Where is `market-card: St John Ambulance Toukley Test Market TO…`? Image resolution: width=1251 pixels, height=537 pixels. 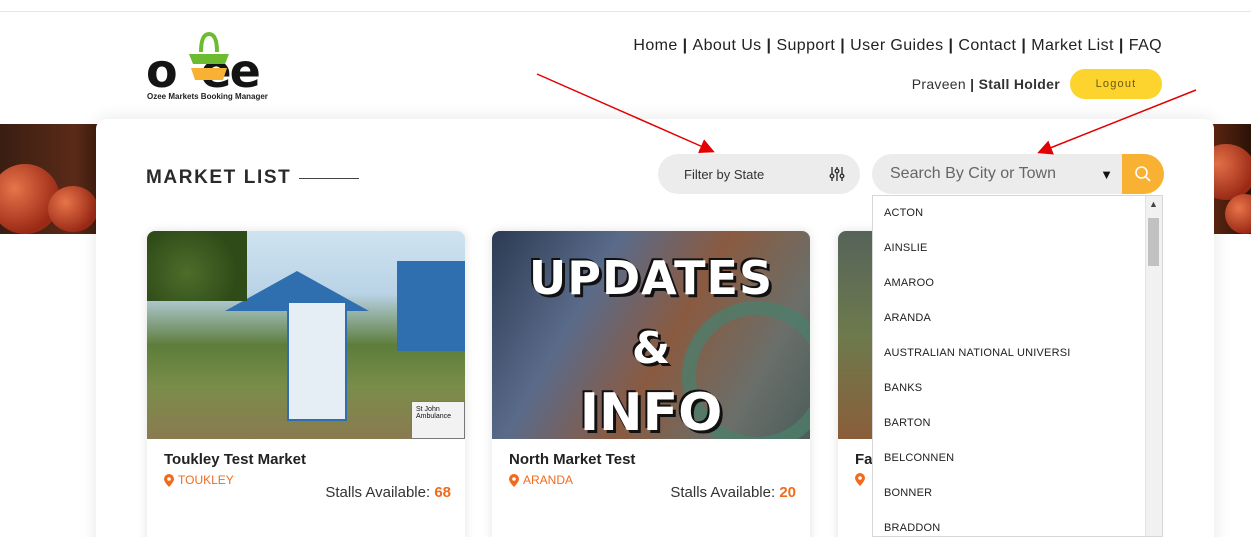
market-card: St John Ambulance Toukley Test Market TO… is located at coordinates (306, 384).